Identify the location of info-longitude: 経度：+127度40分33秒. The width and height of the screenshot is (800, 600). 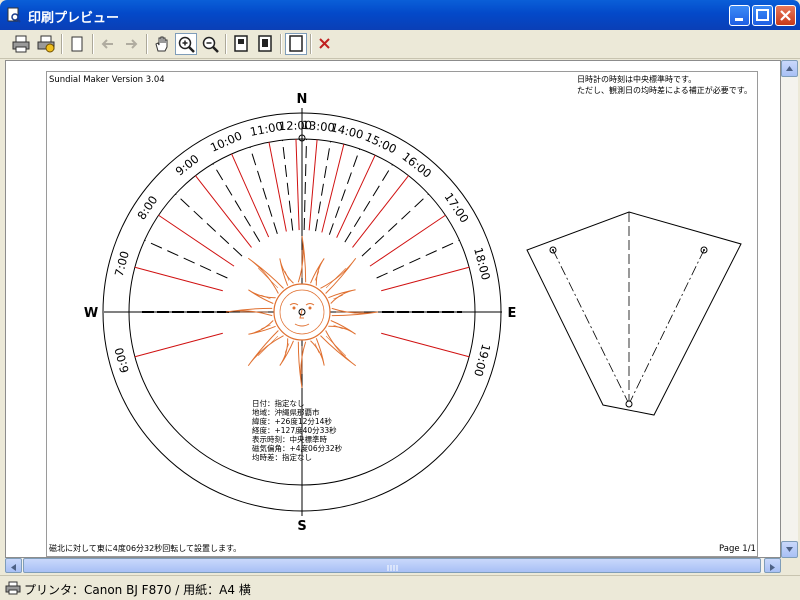
(294, 430).